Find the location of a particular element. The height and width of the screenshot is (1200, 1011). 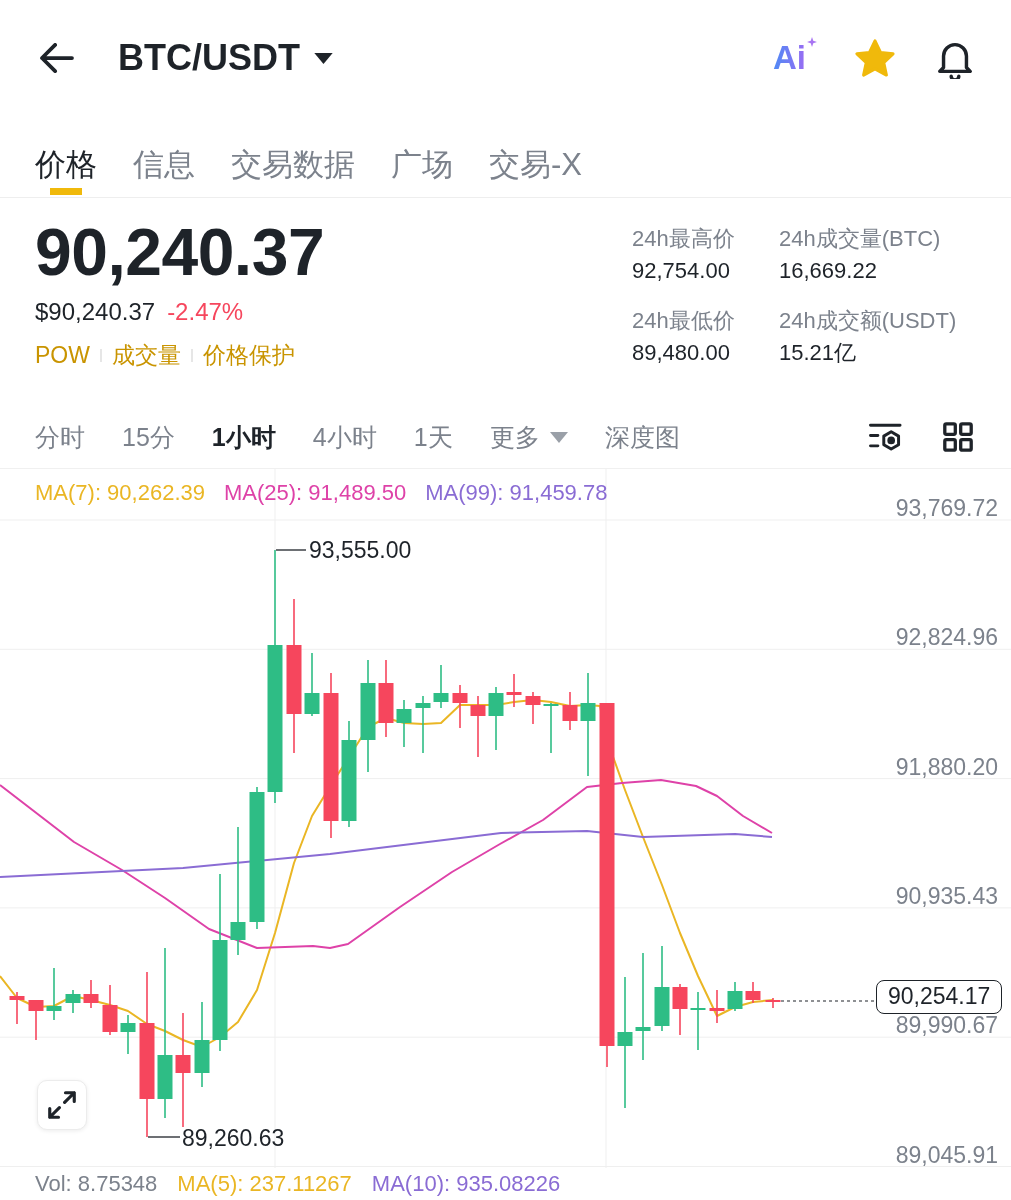

price-axis-label: 93,769.72 is located at coordinates (946, 508).